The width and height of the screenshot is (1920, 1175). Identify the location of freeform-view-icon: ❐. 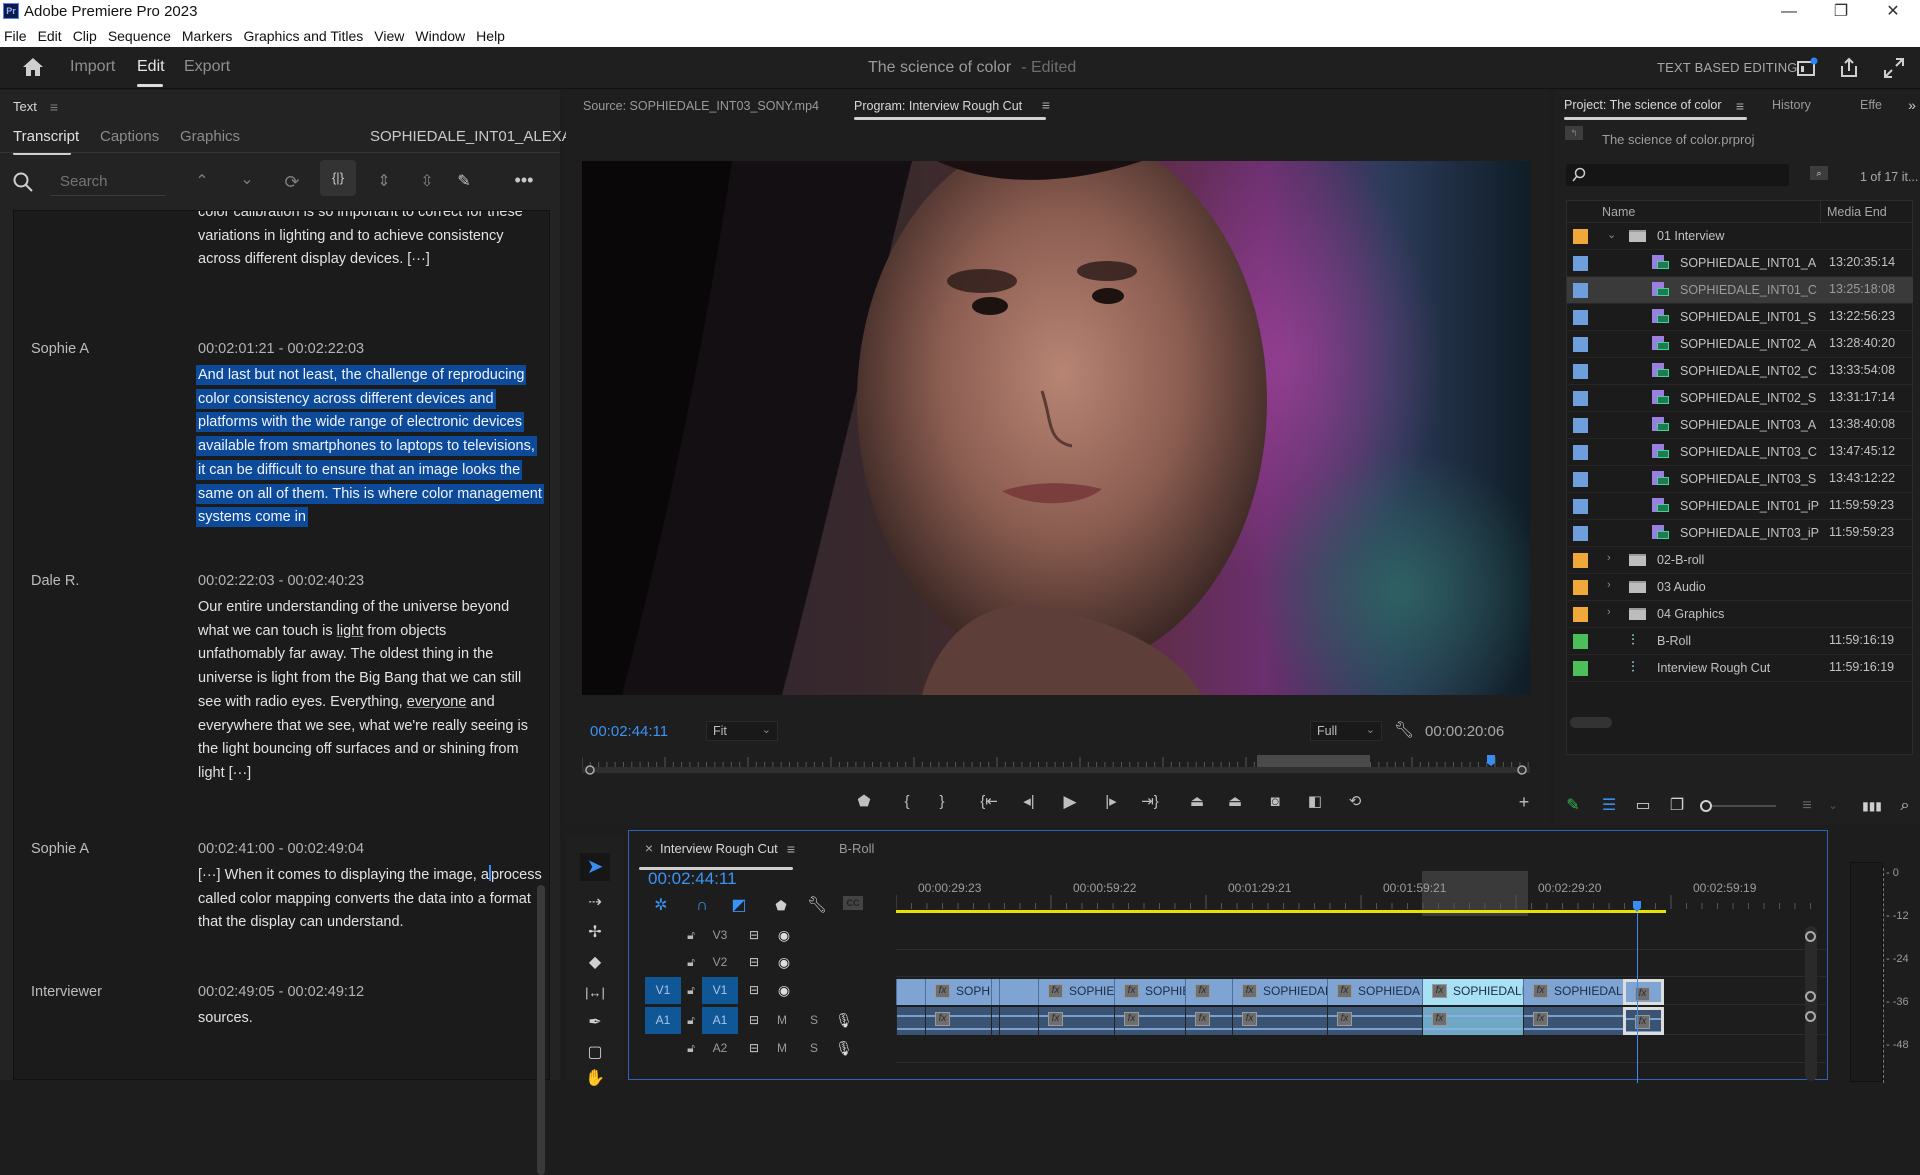
(1677, 806).